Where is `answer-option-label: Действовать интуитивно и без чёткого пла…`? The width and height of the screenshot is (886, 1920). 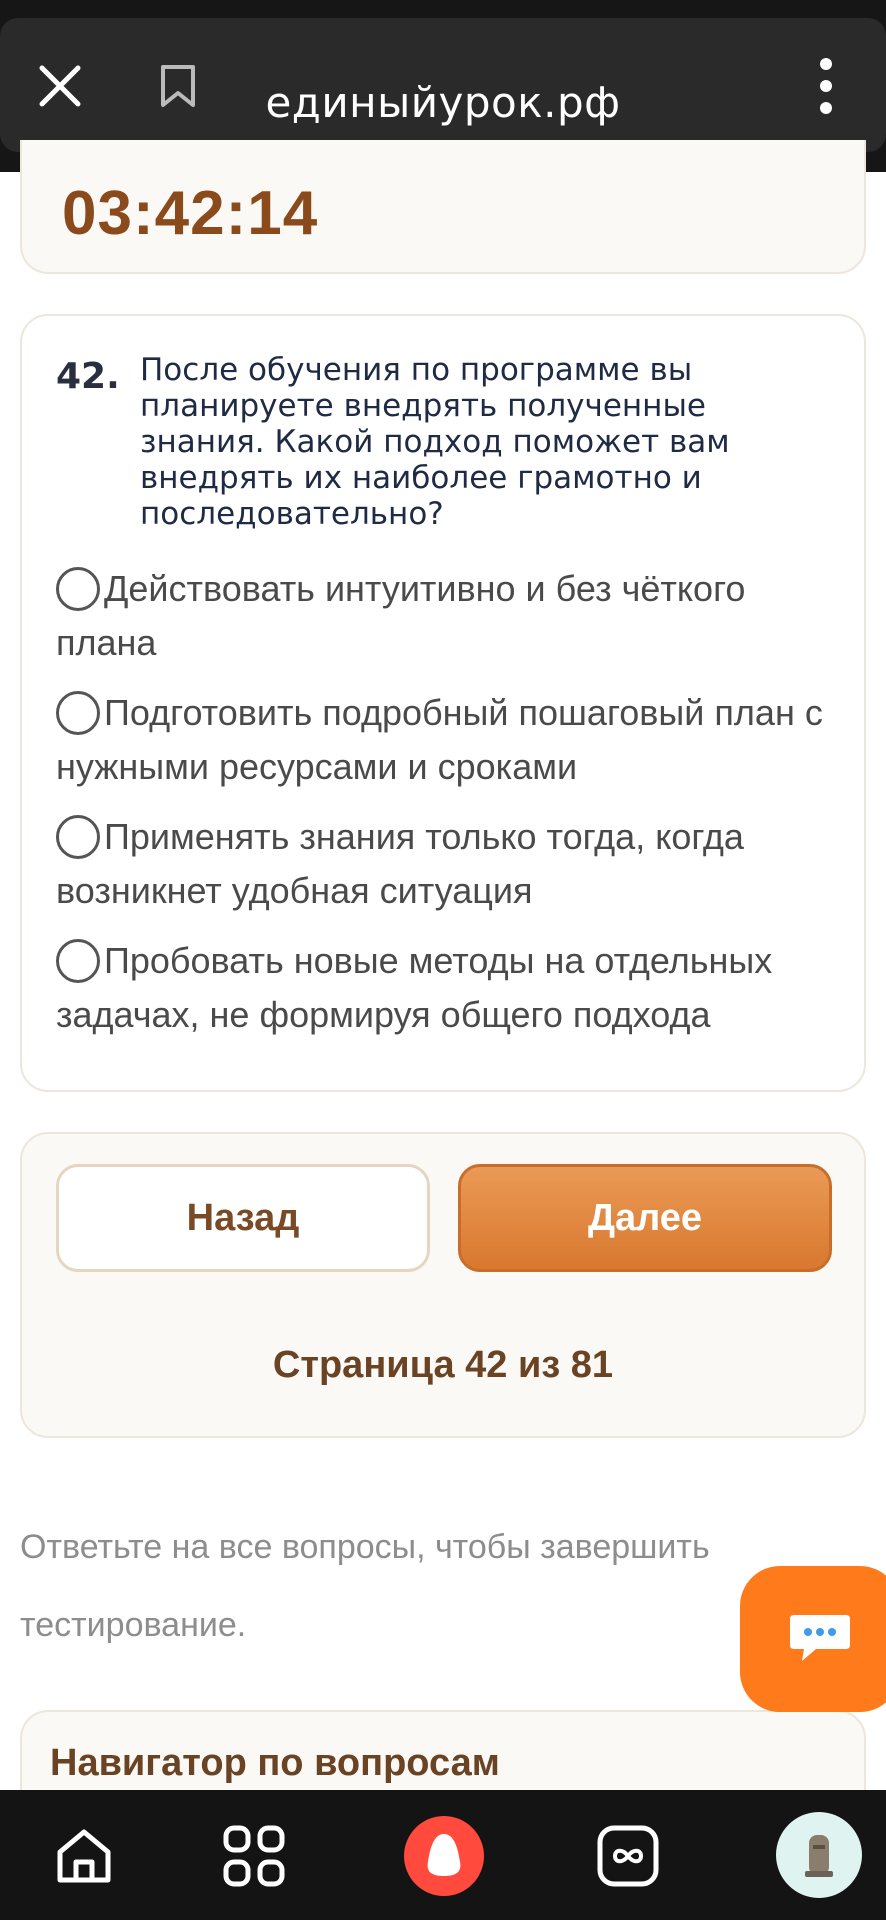
answer-option-label: Действовать интуитивно и без чёткого пла… is located at coordinates (401, 615).